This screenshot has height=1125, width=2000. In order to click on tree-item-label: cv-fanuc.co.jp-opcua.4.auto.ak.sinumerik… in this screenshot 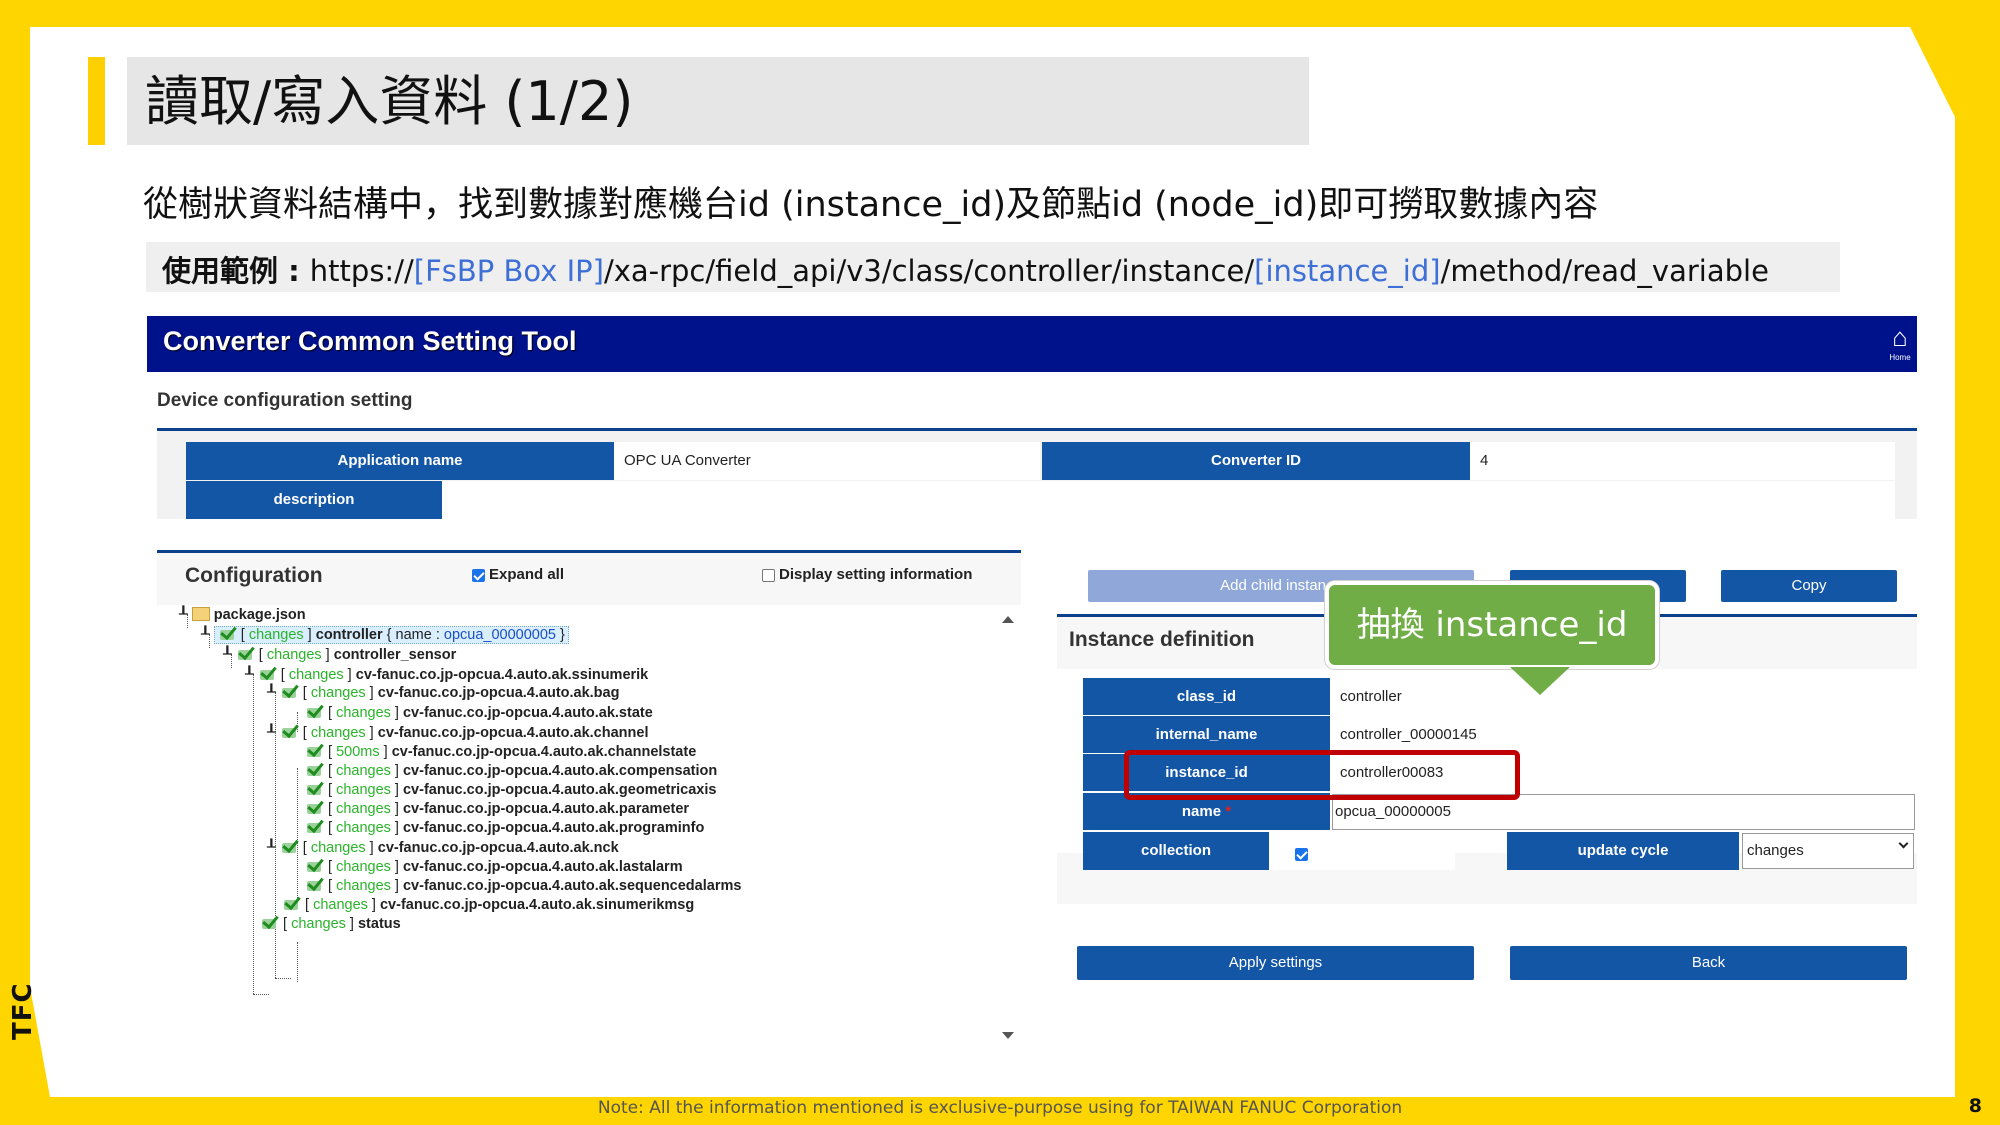, I will do `click(537, 905)`.